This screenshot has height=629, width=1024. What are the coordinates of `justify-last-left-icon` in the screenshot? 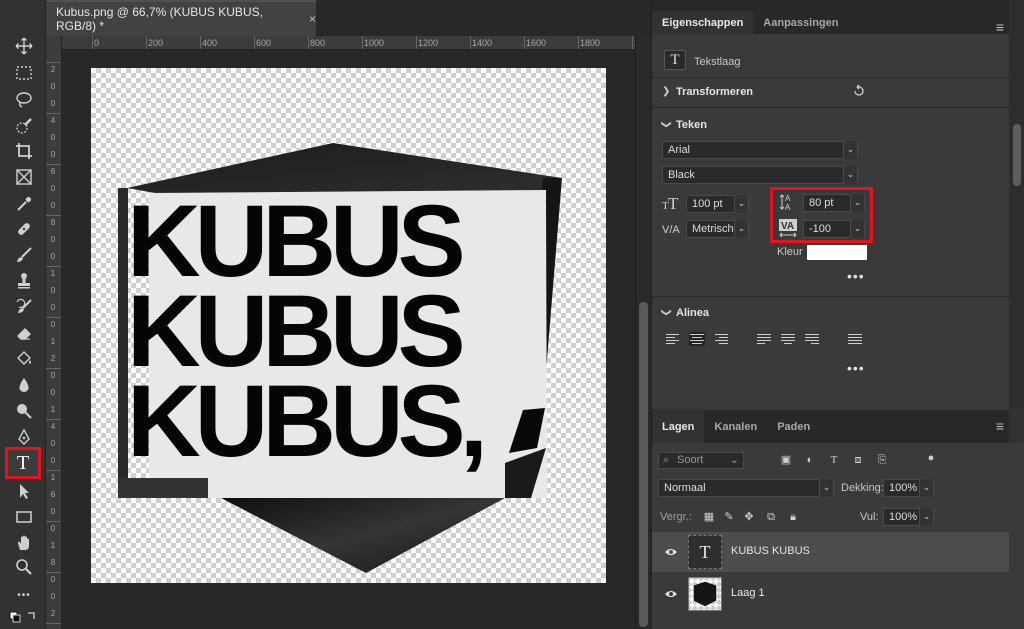 It's located at (764, 339).